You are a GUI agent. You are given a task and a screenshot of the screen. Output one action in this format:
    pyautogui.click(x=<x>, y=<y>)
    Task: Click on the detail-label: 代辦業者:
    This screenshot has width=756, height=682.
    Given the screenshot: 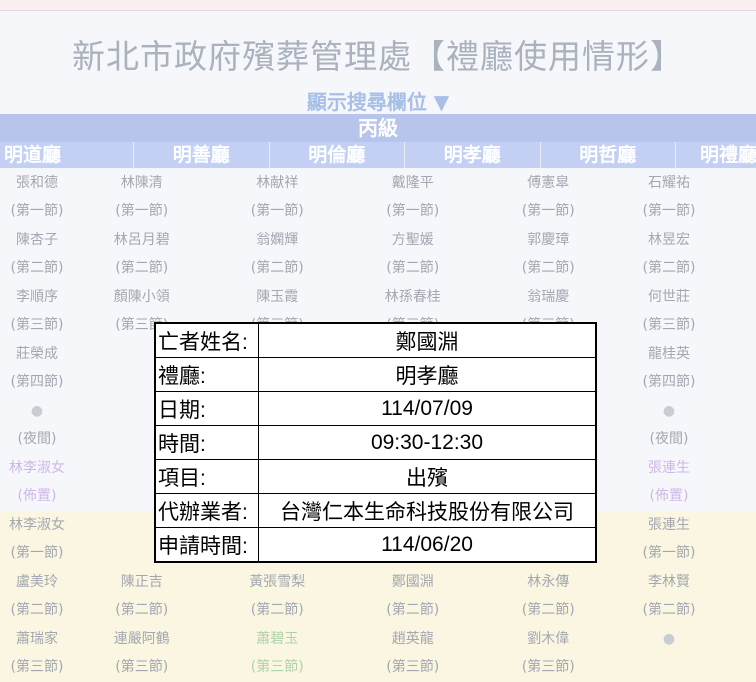 What is the action you would take?
    pyautogui.click(x=206, y=510)
    